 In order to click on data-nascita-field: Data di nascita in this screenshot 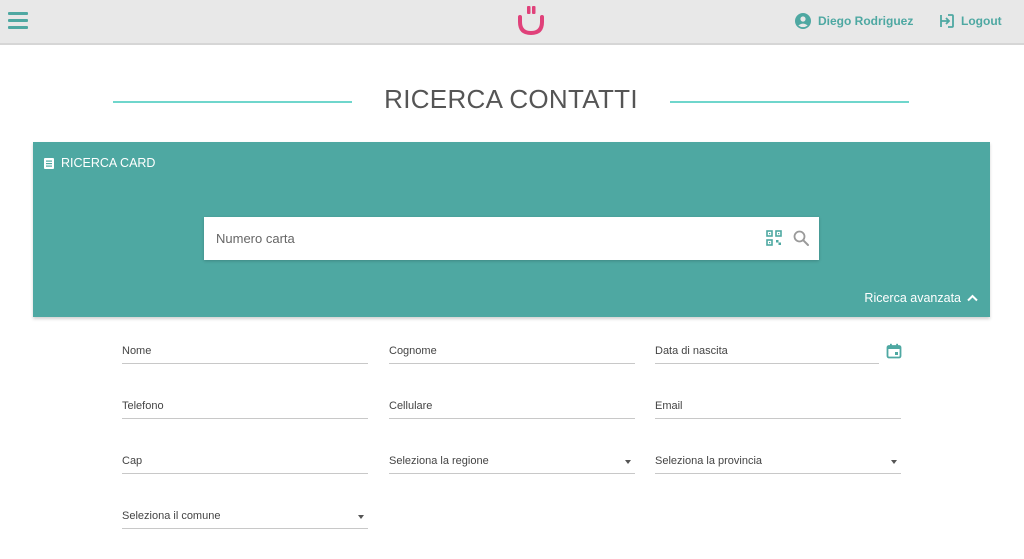, I will do `click(767, 353)`.